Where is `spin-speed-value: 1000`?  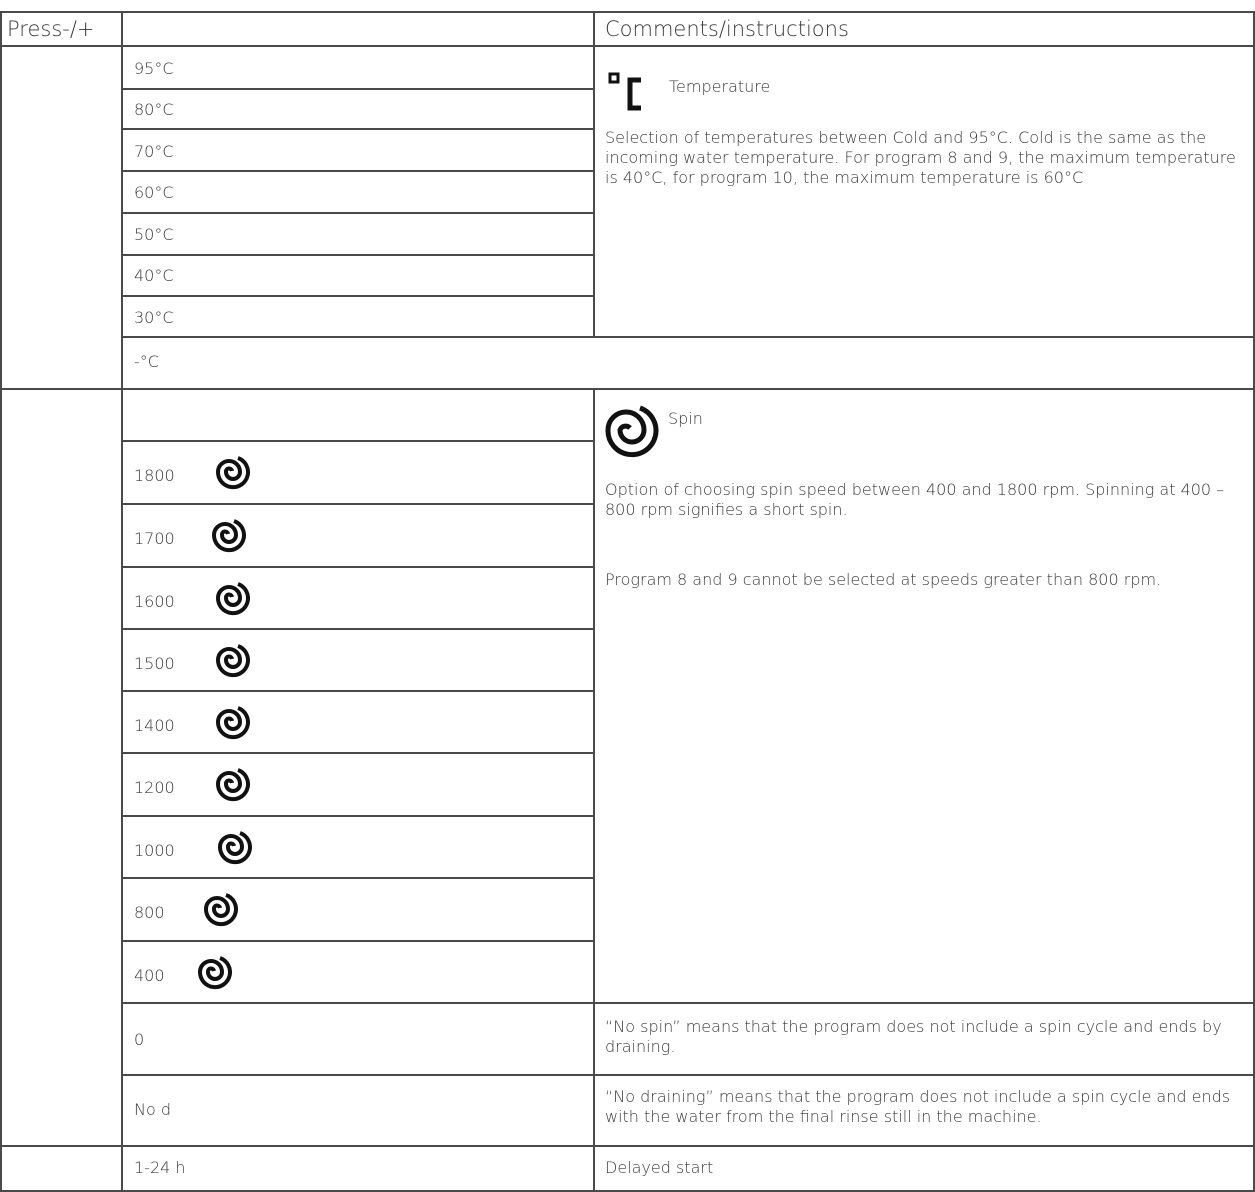
spin-speed-value: 1000 is located at coordinates (154, 850).